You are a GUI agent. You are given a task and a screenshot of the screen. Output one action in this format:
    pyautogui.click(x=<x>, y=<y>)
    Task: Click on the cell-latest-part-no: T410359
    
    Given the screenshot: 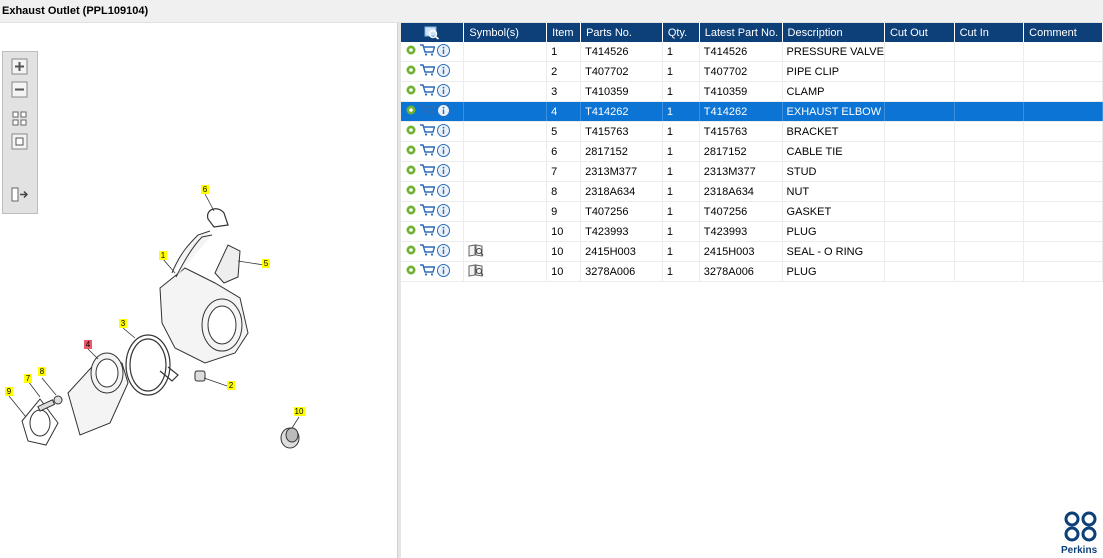 What is the action you would take?
    pyautogui.click(x=741, y=91)
    